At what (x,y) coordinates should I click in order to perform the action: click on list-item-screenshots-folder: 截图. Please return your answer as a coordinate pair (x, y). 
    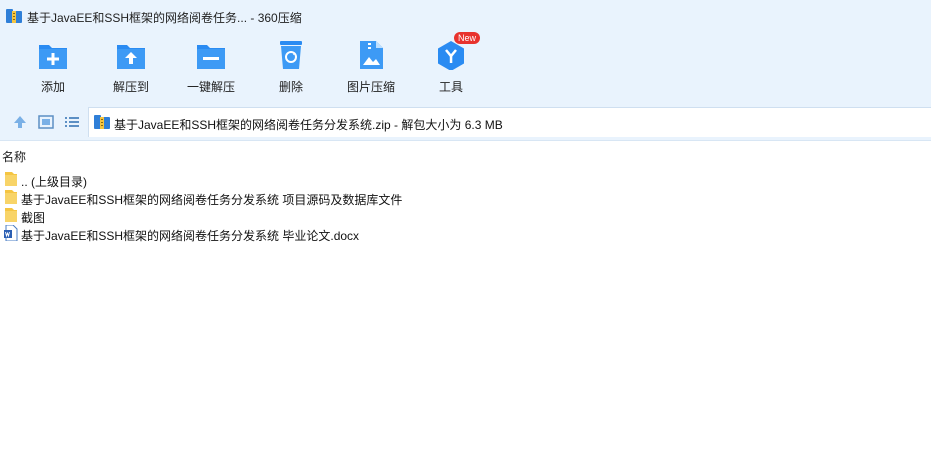
    Looking at the image, I should click on (465, 215).